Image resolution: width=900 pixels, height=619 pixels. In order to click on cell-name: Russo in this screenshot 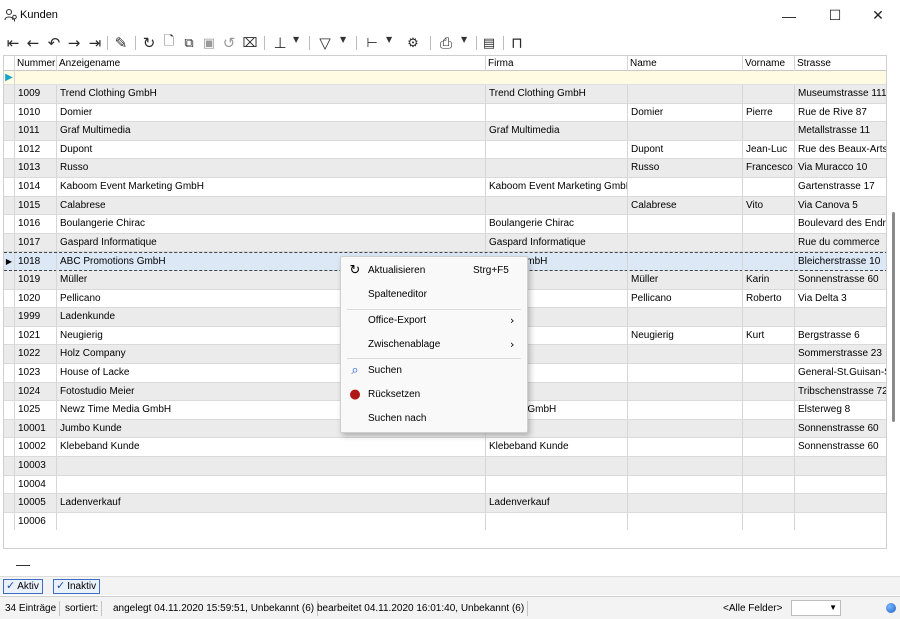, I will do `click(685, 168)`.